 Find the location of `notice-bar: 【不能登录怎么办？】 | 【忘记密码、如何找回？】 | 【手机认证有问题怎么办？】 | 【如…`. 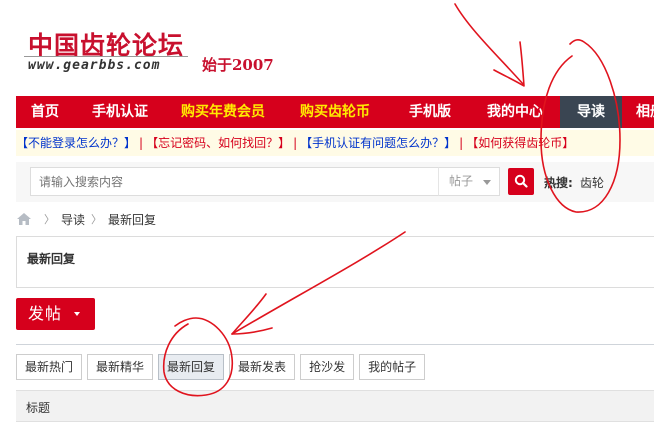

notice-bar: 【不能登录怎么办？】 | 【忘记密码、如何找回？】 | 【手机认证有问题怎么办？】 | 【如… is located at coordinates (335, 143).